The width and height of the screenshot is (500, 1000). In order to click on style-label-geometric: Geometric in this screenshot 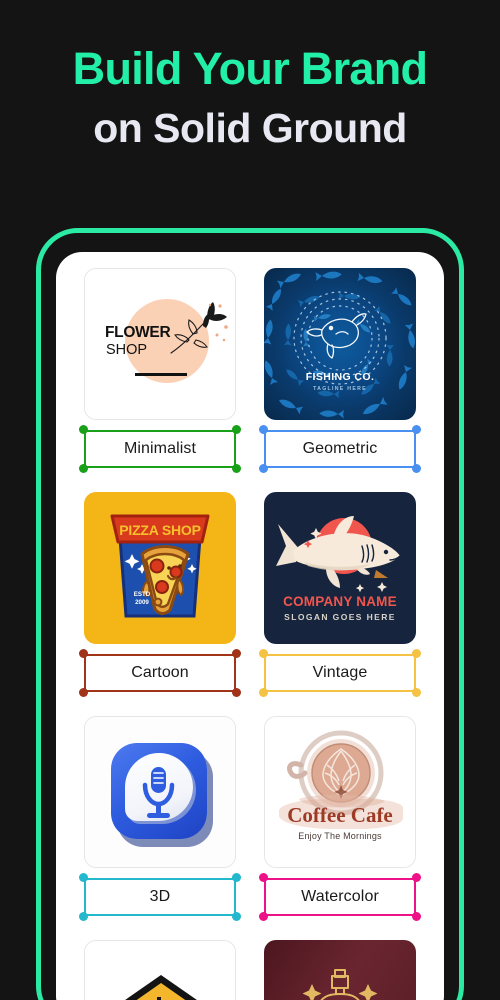, I will do `click(340, 449)`.